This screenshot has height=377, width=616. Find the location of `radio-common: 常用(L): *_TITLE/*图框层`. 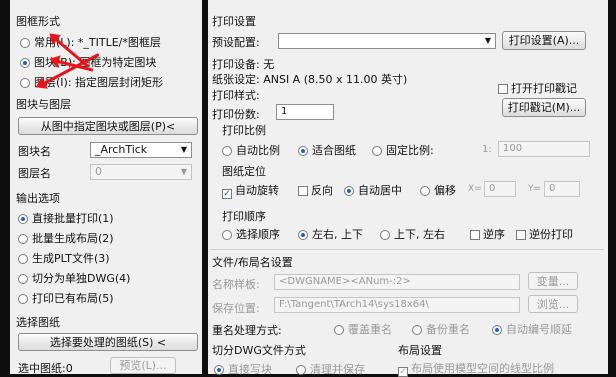

radio-common: 常用(L): *_TITLE/*图框层 is located at coordinates (90, 42).